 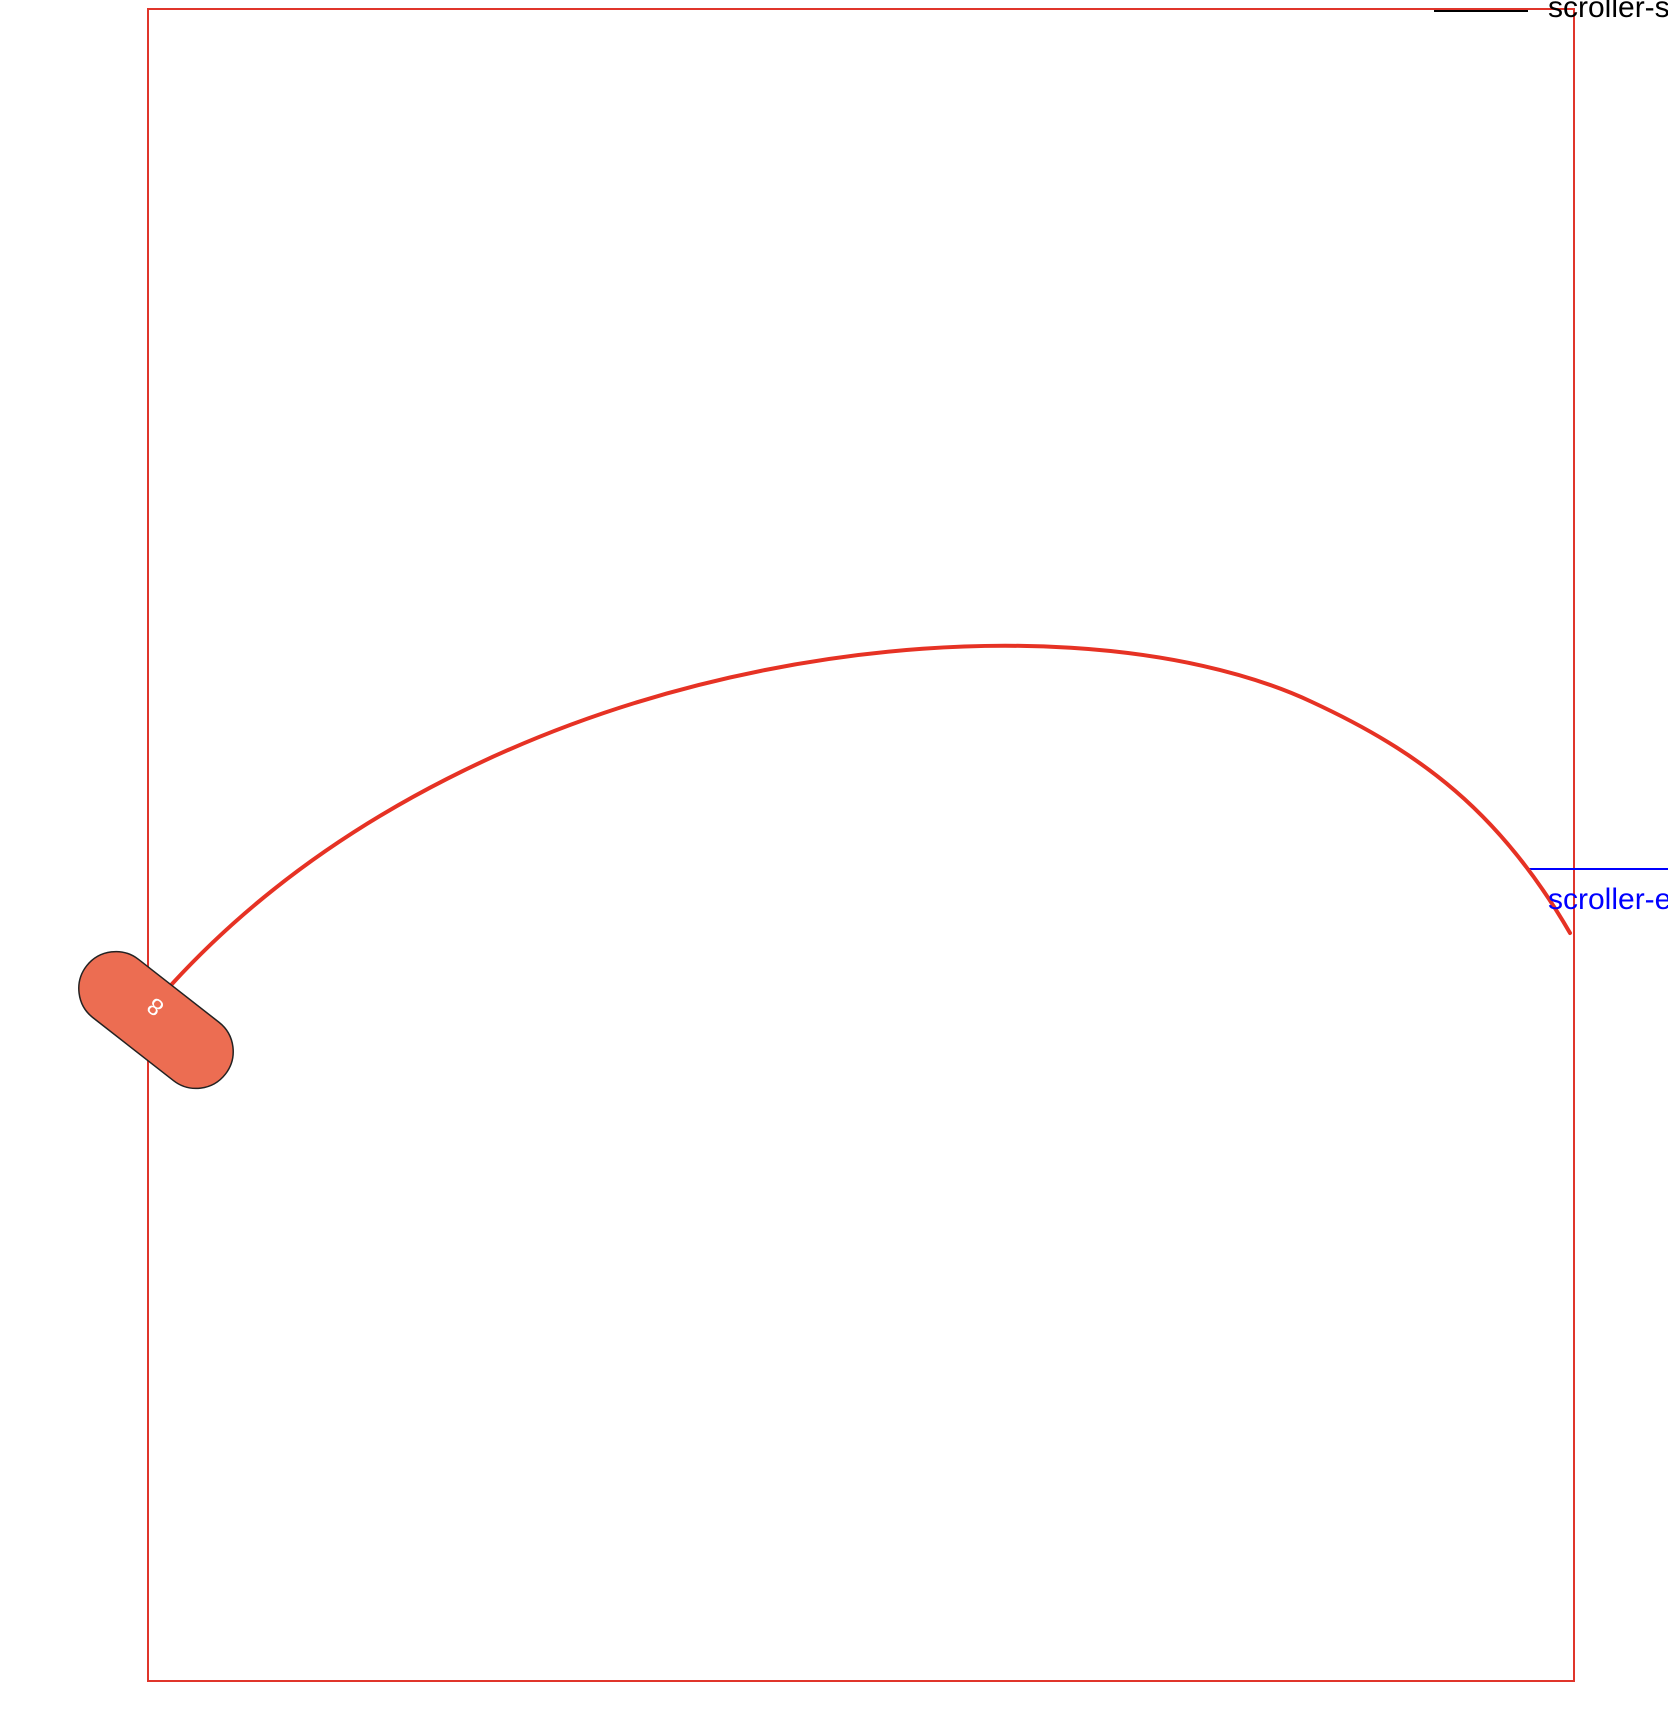 I want to click on scroller-end-label: scroller-e, so click(x=1608, y=899).